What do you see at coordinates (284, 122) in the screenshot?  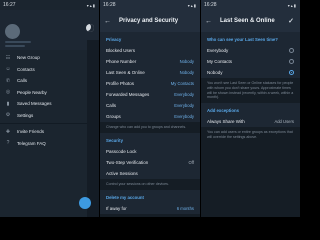 I see `row-value: Add Users` at bounding box center [284, 122].